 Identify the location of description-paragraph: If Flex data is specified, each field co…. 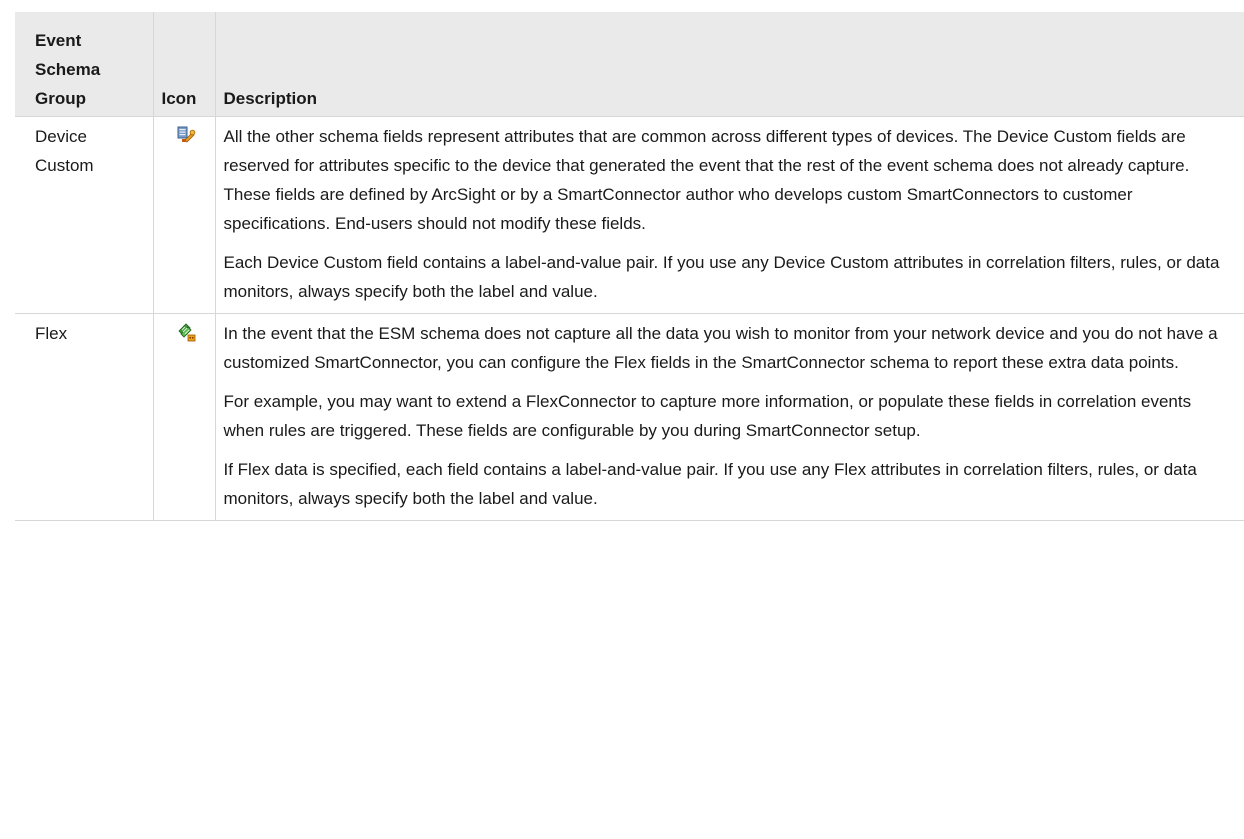
(710, 484).